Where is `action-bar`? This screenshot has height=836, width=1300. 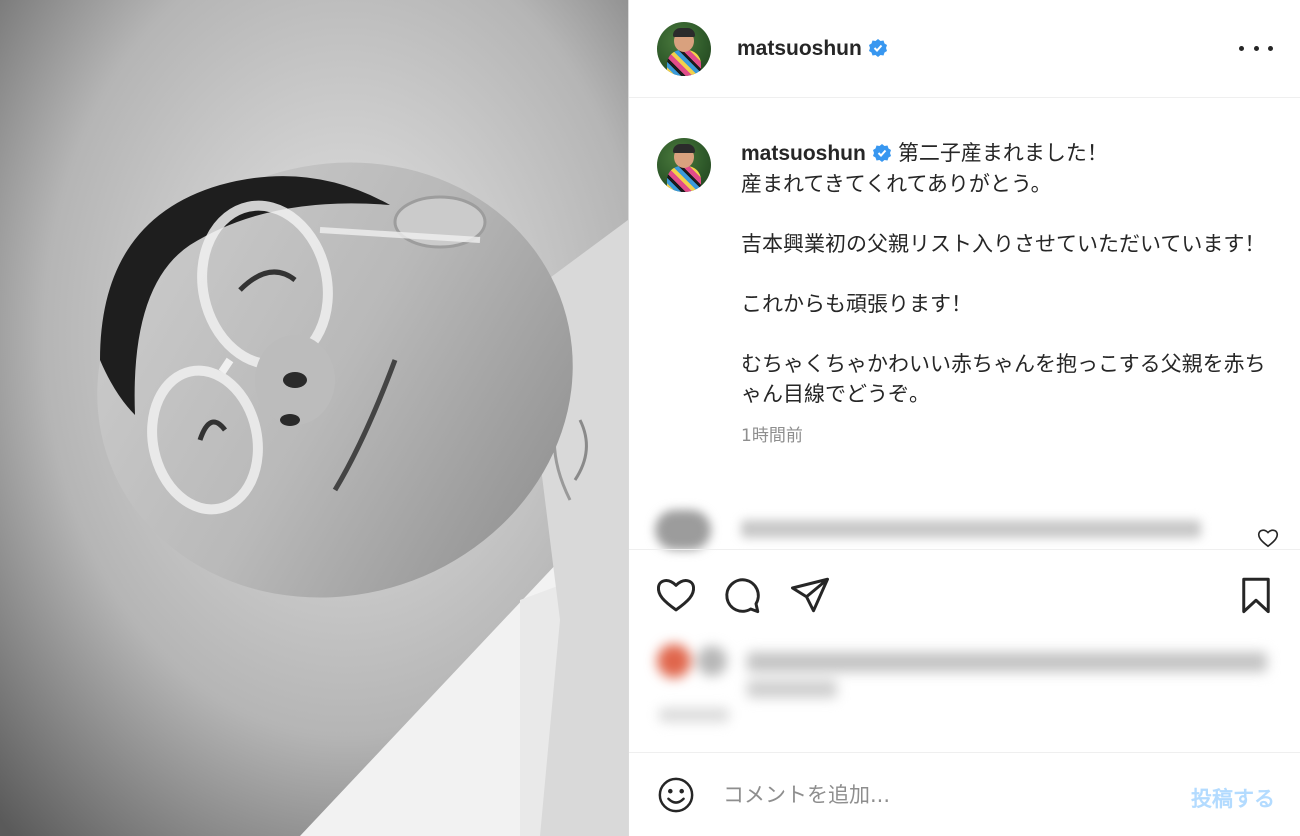
action-bar is located at coordinates (964, 594).